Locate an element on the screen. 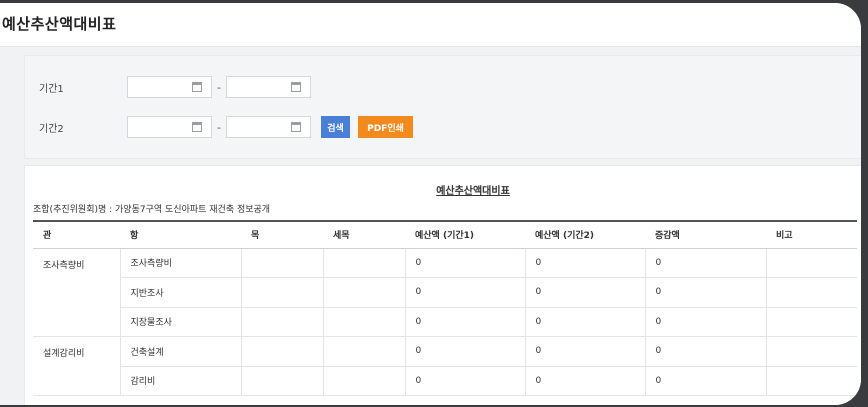  item-cell: 조사측량비 is located at coordinates (180, 263).